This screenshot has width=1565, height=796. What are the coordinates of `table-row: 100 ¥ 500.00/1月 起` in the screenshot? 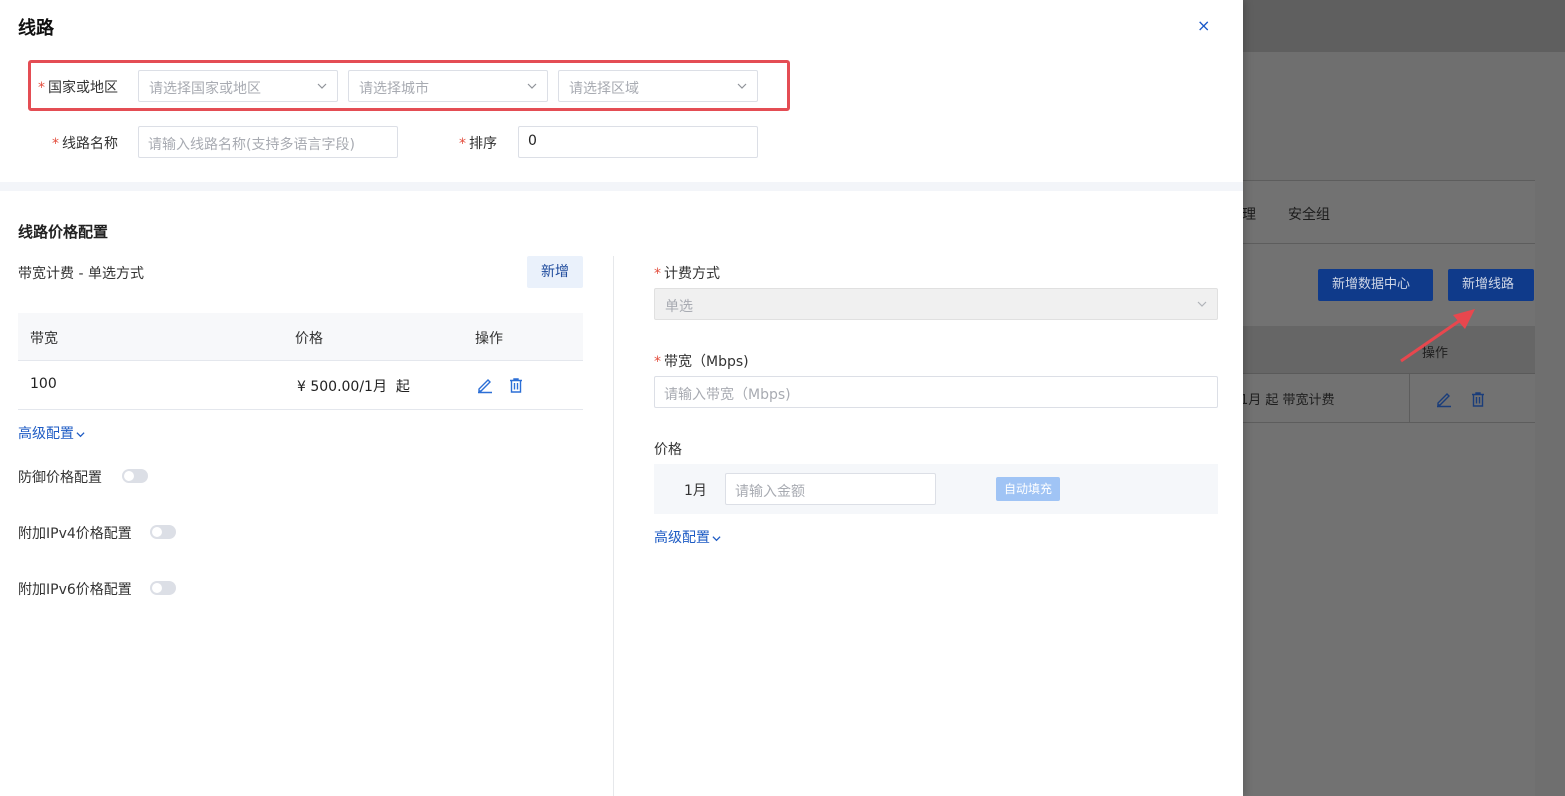 It's located at (300, 385).